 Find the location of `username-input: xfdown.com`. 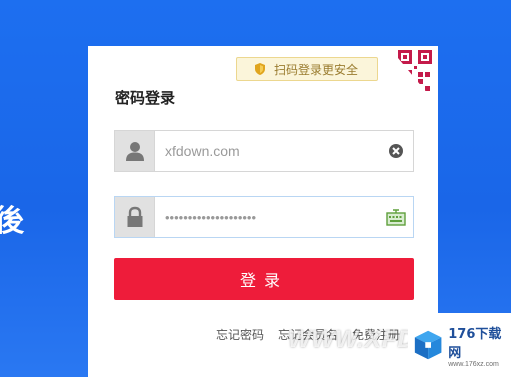

username-input: xfdown.com is located at coordinates (267, 151).